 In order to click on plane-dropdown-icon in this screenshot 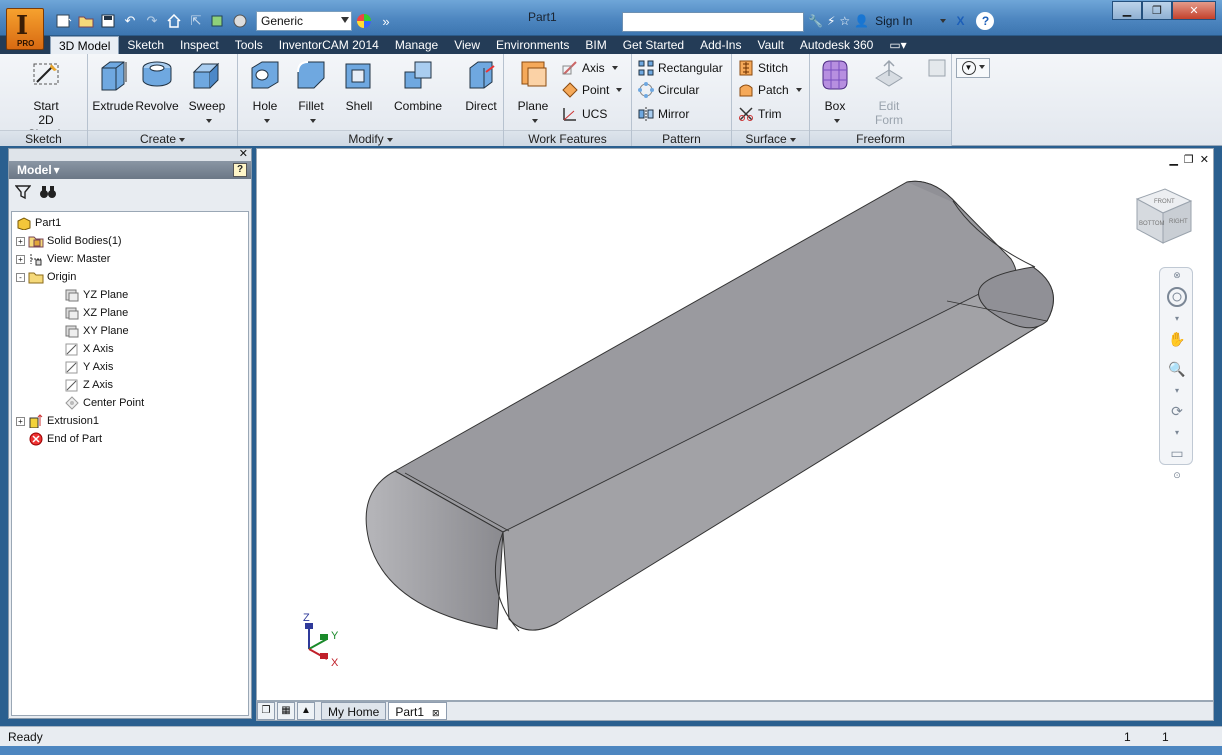, I will do `click(534, 120)`.